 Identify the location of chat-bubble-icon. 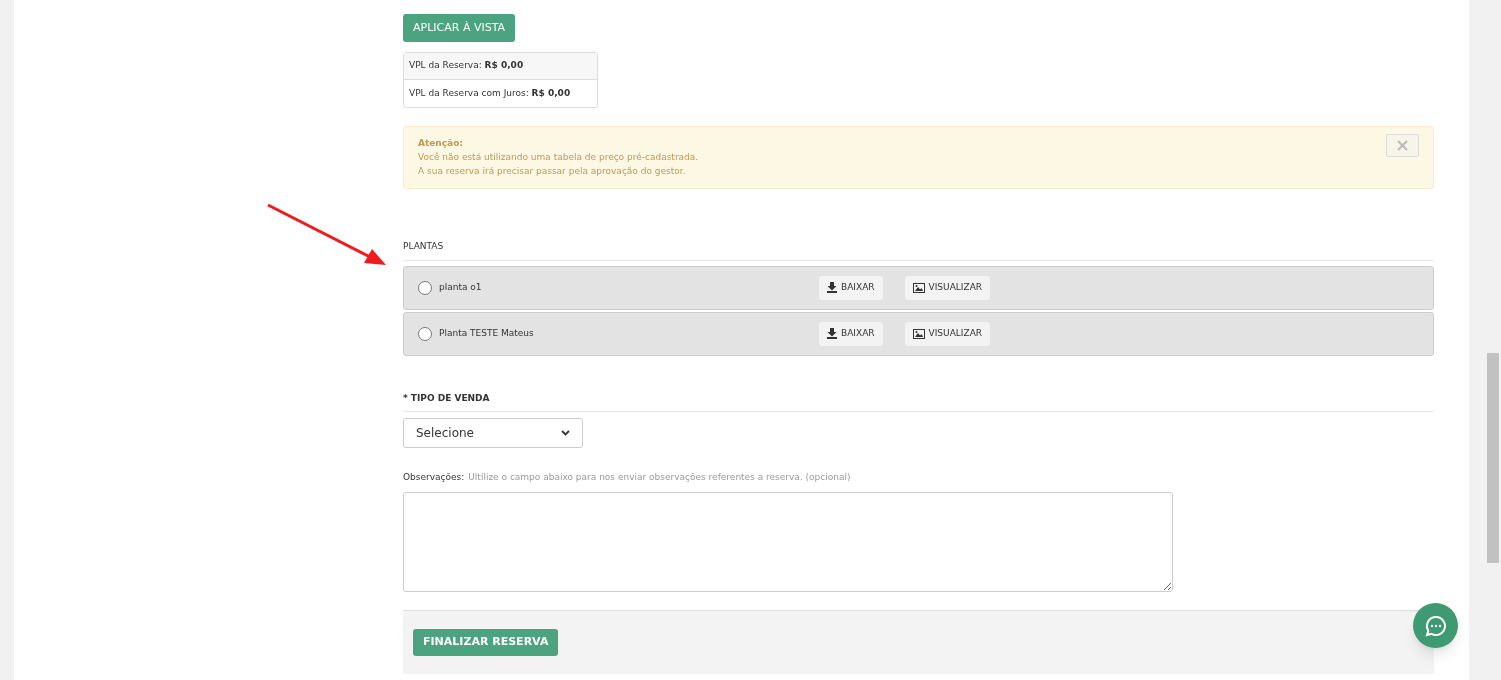
(1435, 625).